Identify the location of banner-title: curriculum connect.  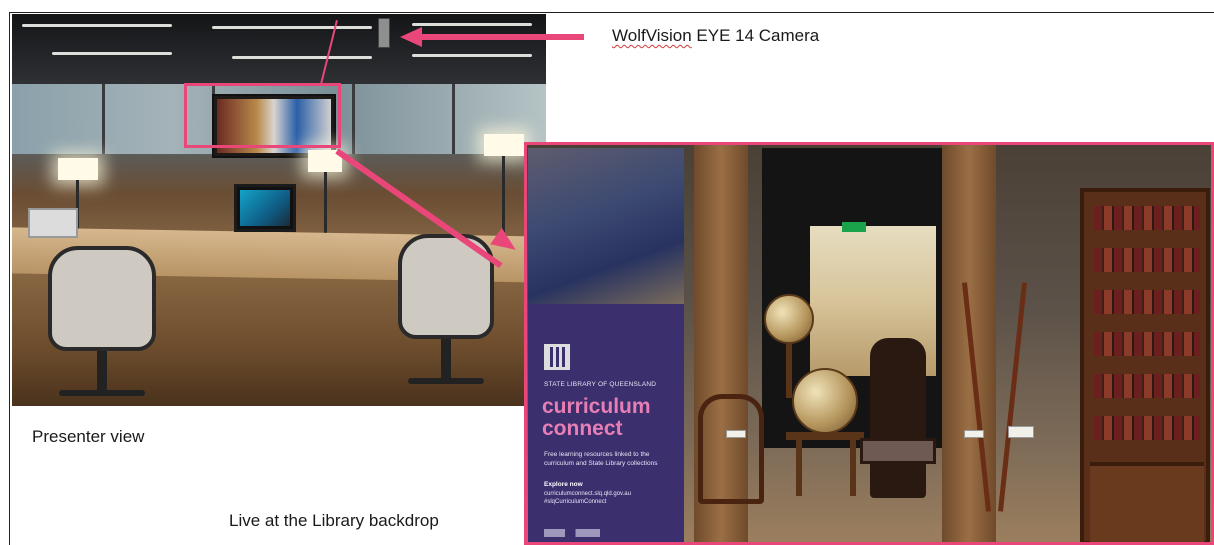
(596, 418).